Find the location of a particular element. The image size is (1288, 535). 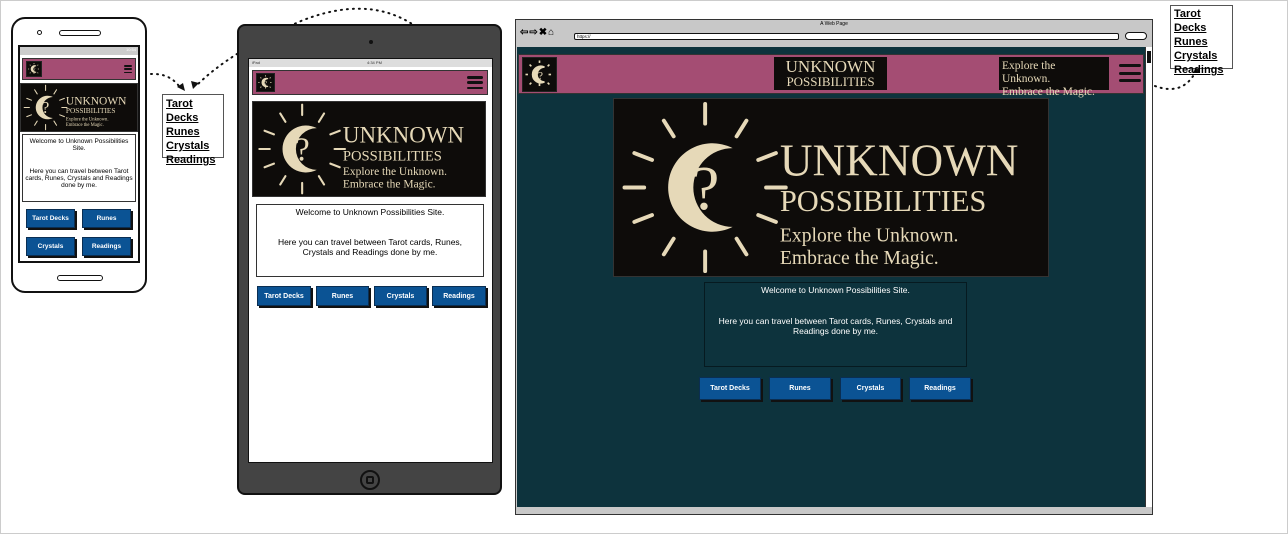

home-icon: ⌂ is located at coordinates (551, 32).